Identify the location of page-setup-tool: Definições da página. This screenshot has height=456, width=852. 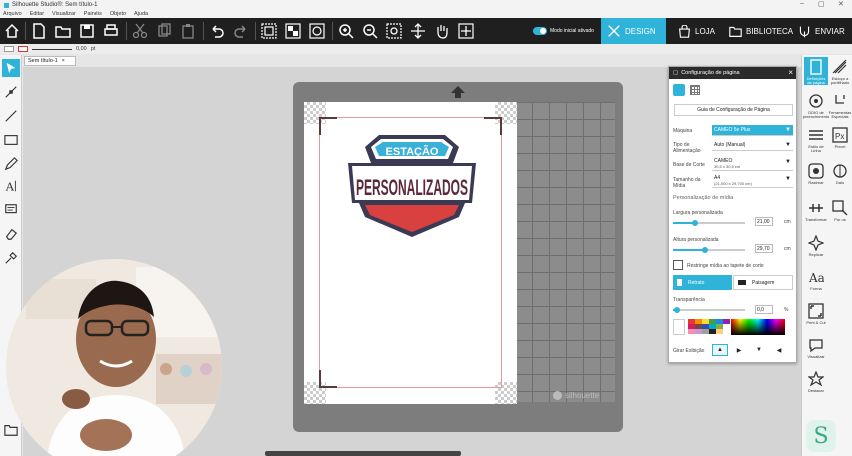
(816, 71).